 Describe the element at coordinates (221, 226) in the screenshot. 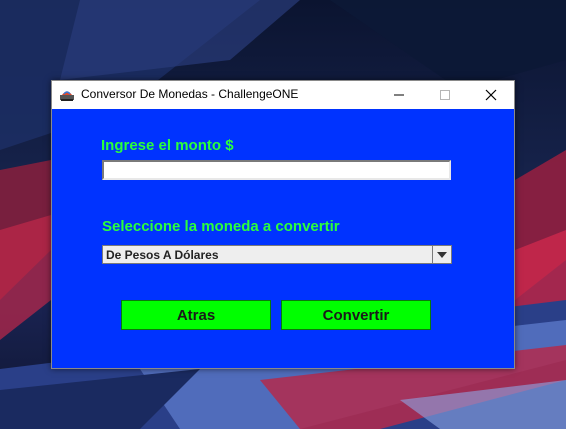

I see `currency-label: Seleccione la moneda a convertir` at that location.